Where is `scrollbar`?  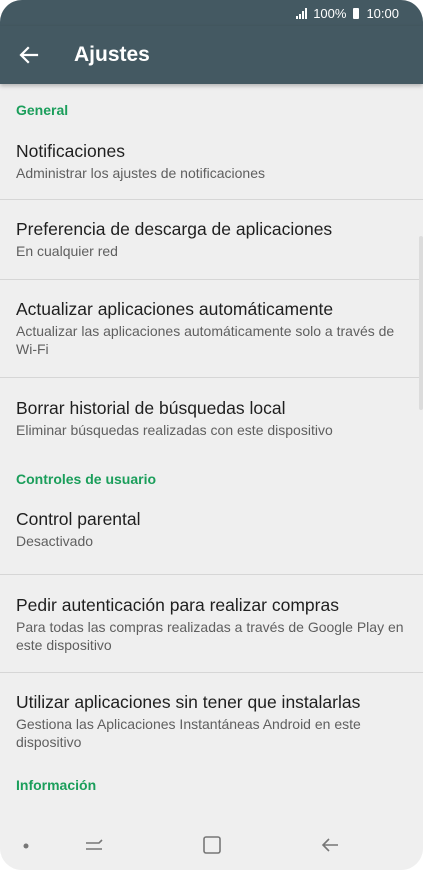
scrollbar is located at coordinates (421, 323).